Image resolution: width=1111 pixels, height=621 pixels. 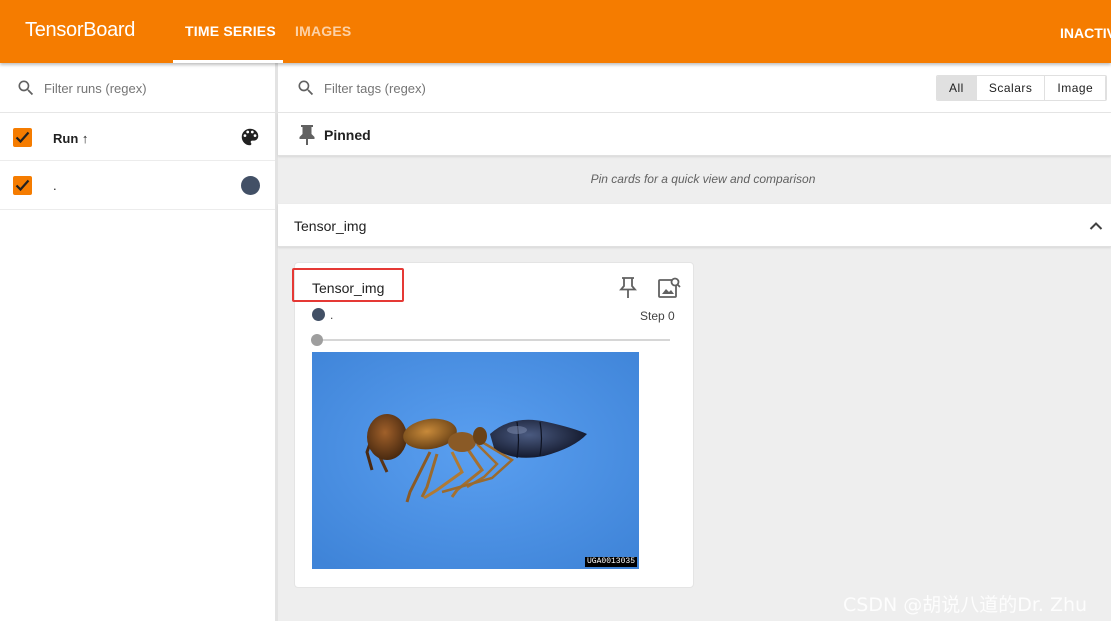 I want to click on runs-header-row: Run ↑, so click(x=137, y=137).